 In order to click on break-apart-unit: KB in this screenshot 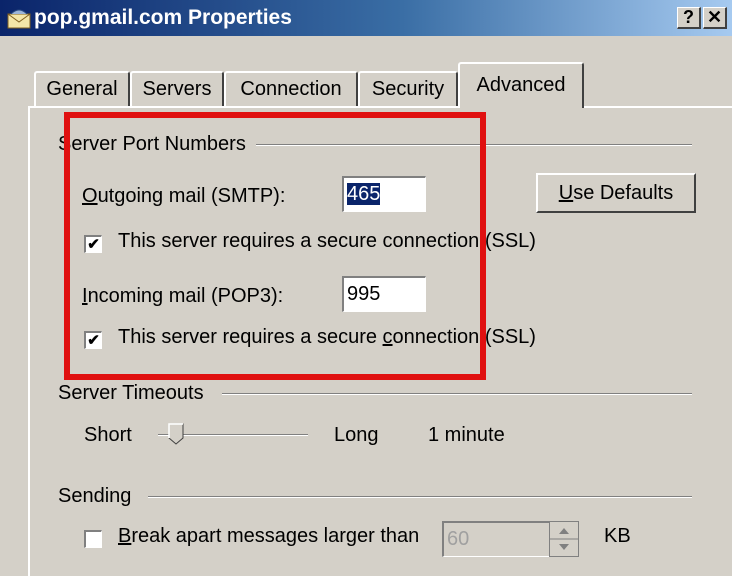, I will do `click(617, 536)`.